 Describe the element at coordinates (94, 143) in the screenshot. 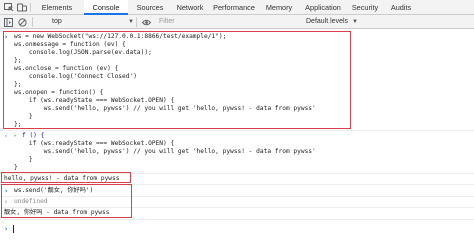

I see `code-line: if (ws.readyState === WebSocket.OPEN) {` at that location.